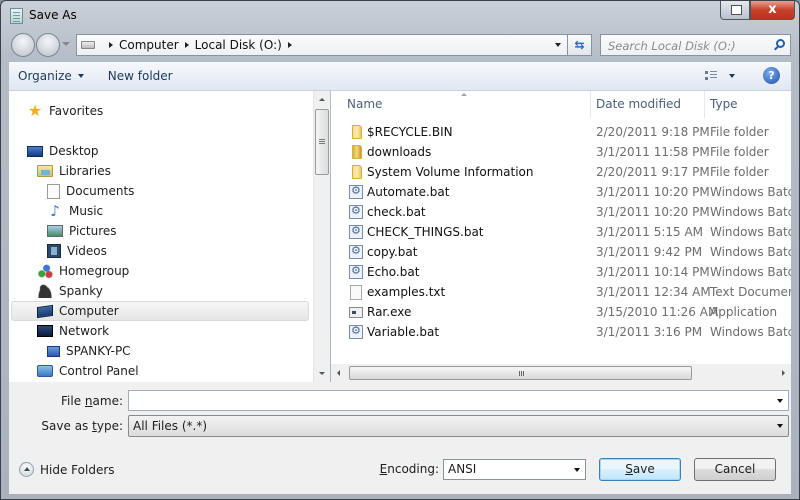 This screenshot has height=500, width=800. What do you see at coordinates (653, 172) in the screenshot?
I see `file-date: 2/20/2011 9:17 PM` at bounding box center [653, 172].